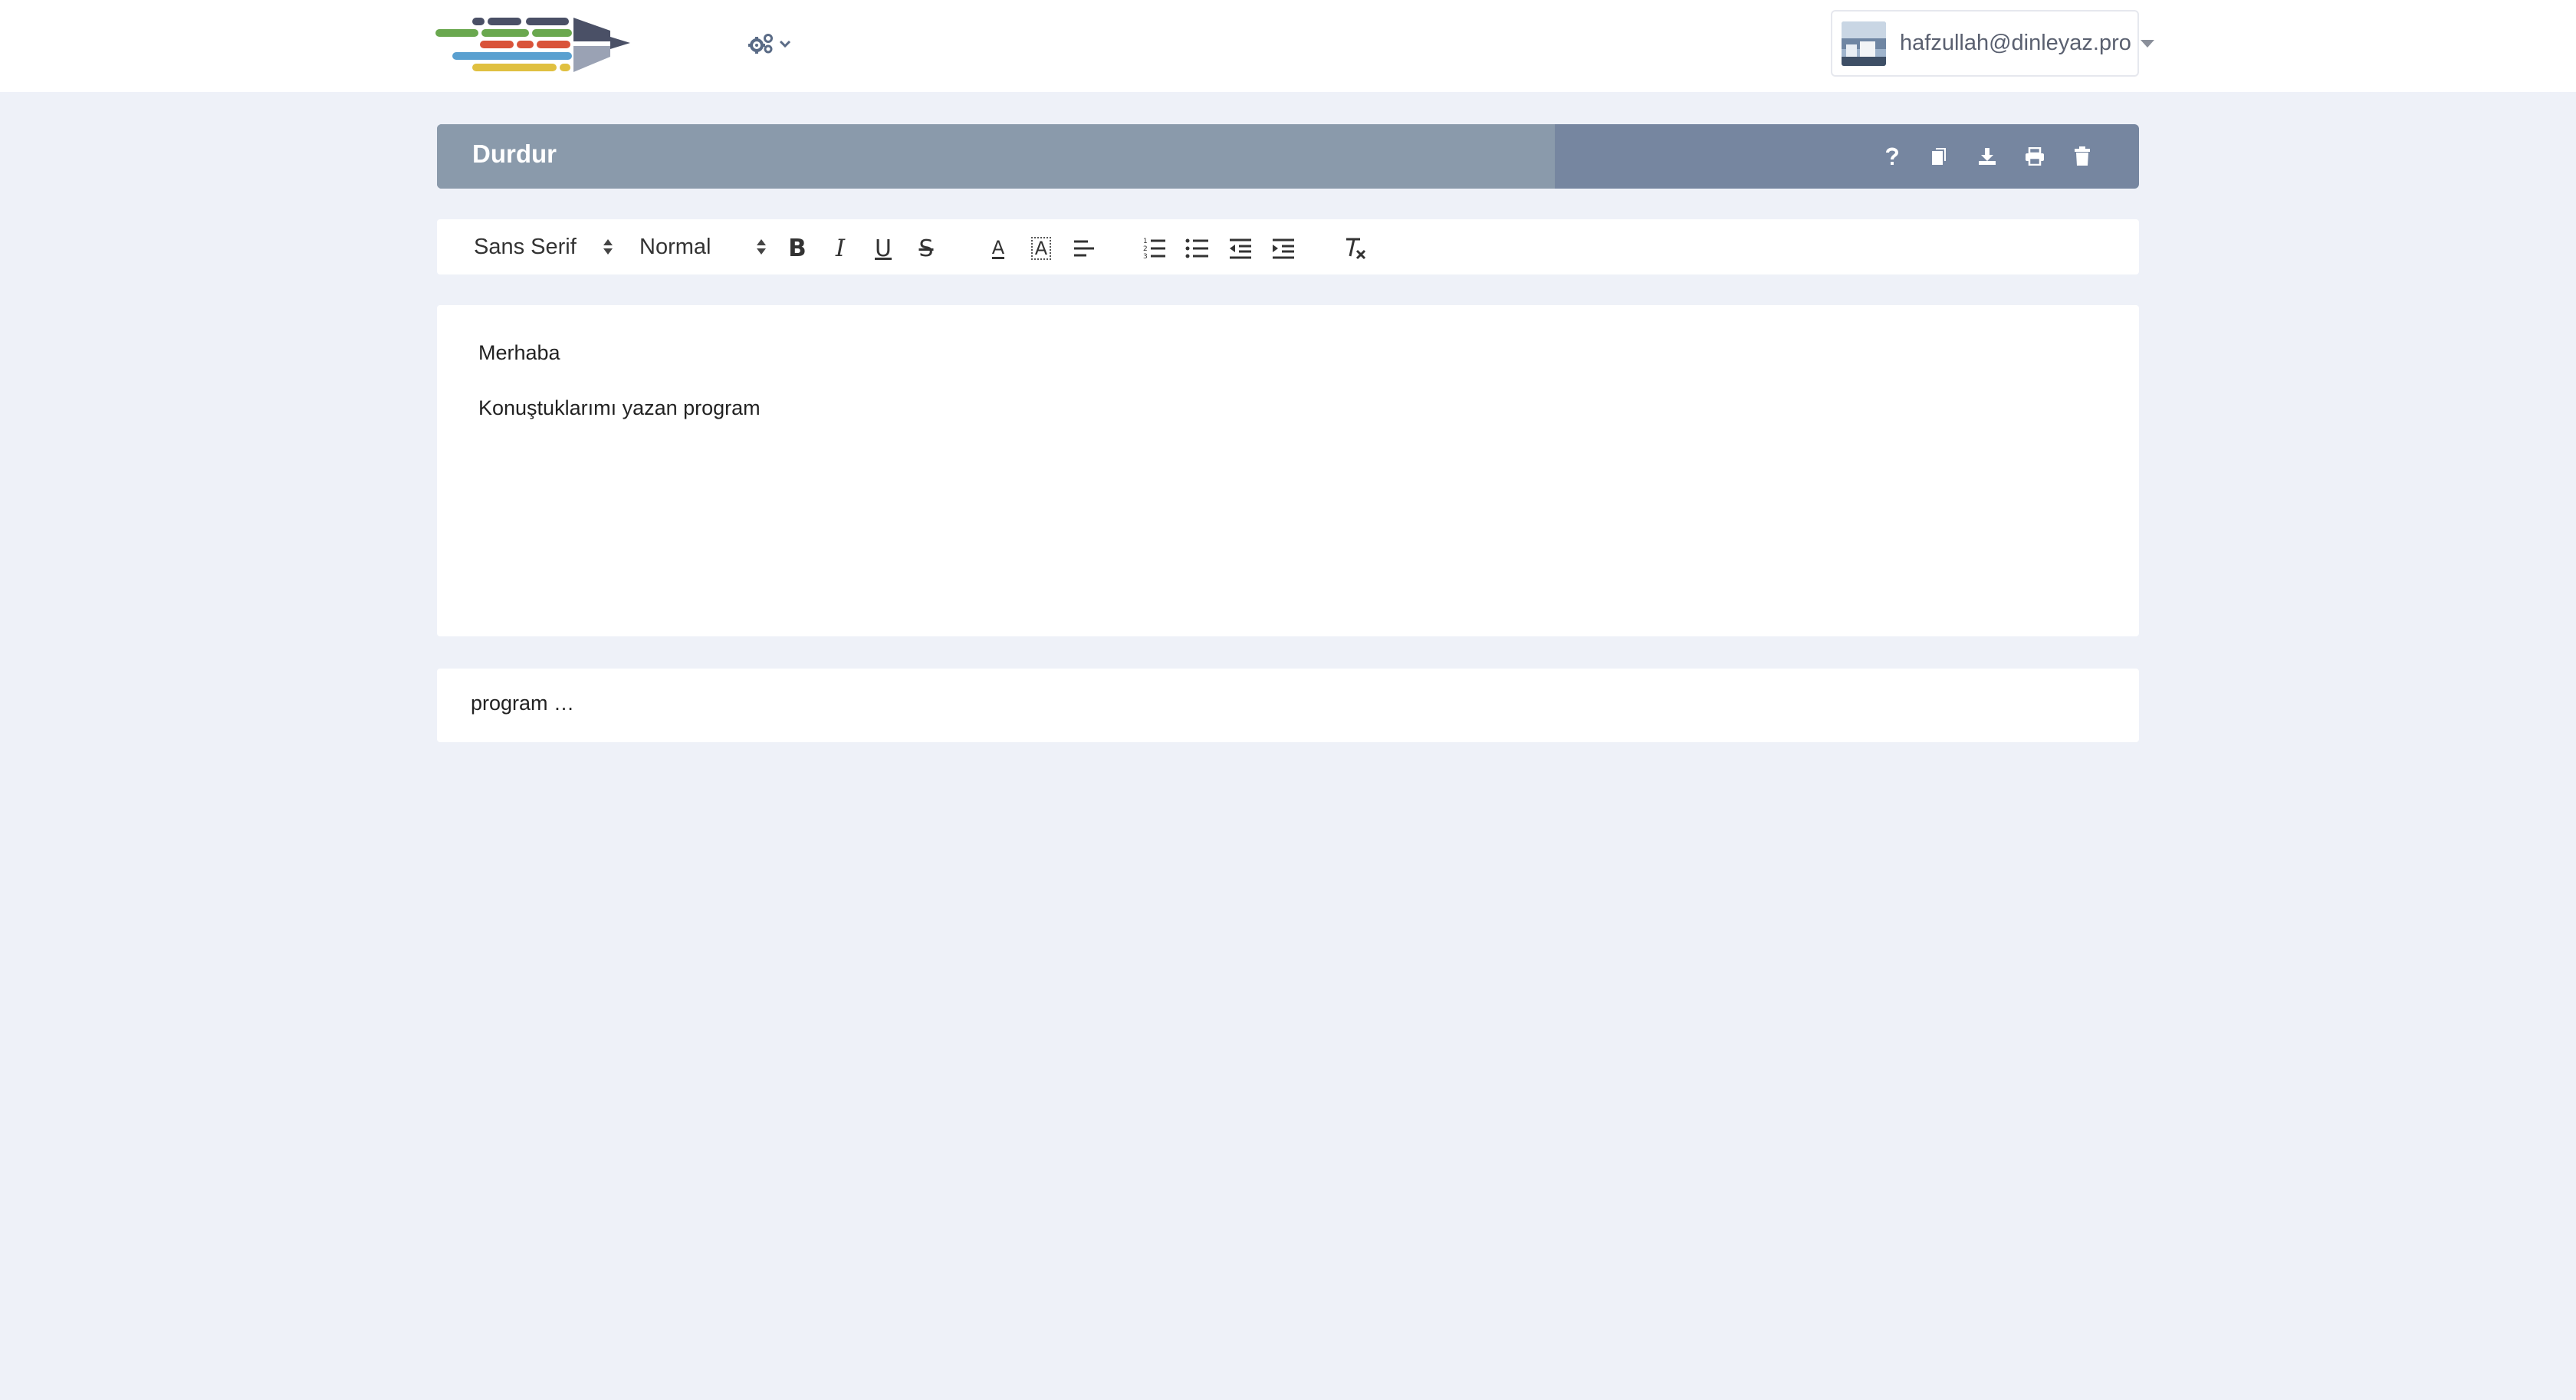 The height and width of the screenshot is (1400, 2576). What do you see at coordinates (514, 154) in the screenshot?
I see `page-title: Durdur` at bounding box center [514, 154].